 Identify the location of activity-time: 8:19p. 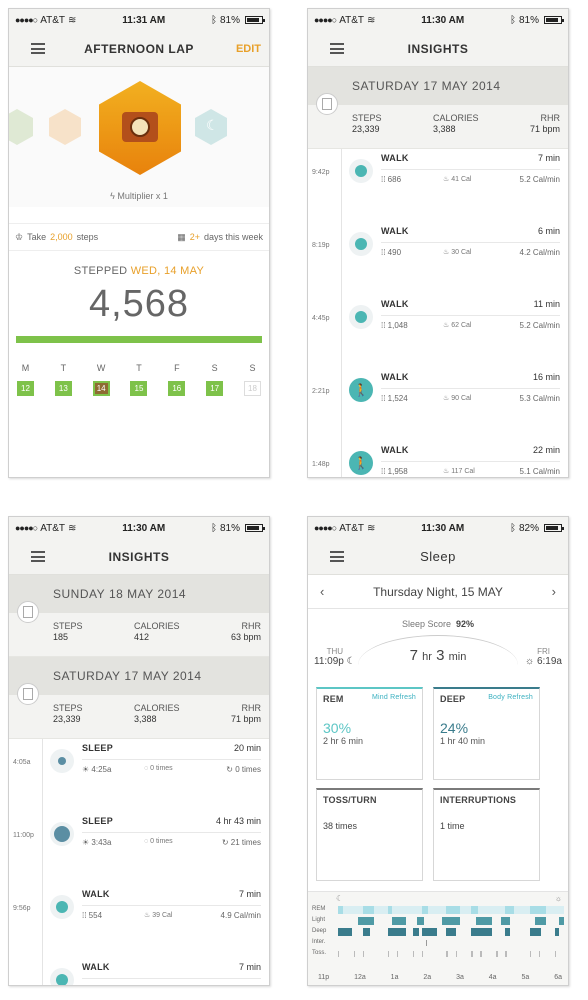
(321, 245).